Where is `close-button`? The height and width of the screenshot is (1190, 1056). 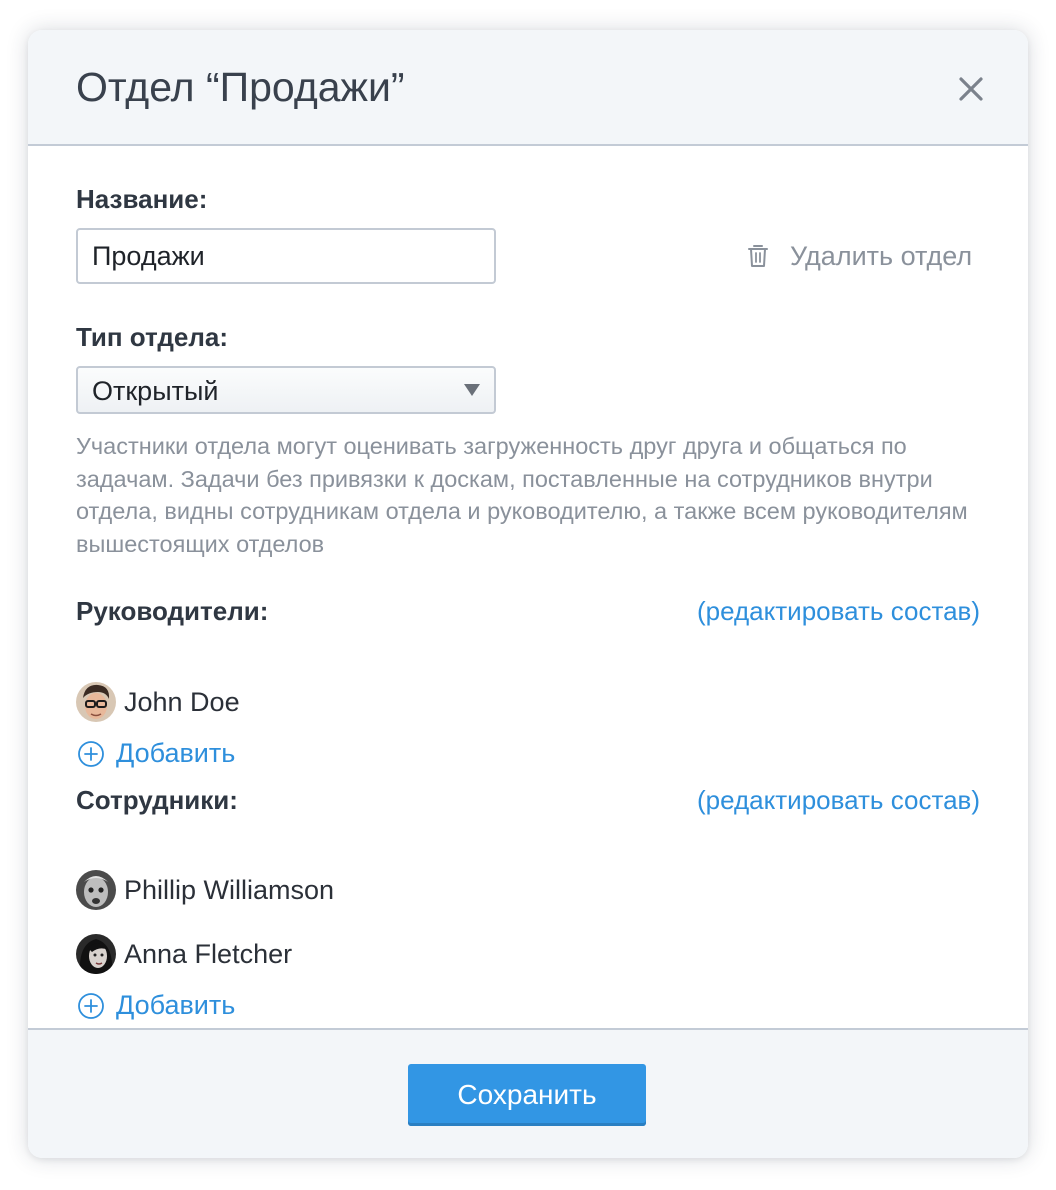
close-button is located at coordinates (971, 89).